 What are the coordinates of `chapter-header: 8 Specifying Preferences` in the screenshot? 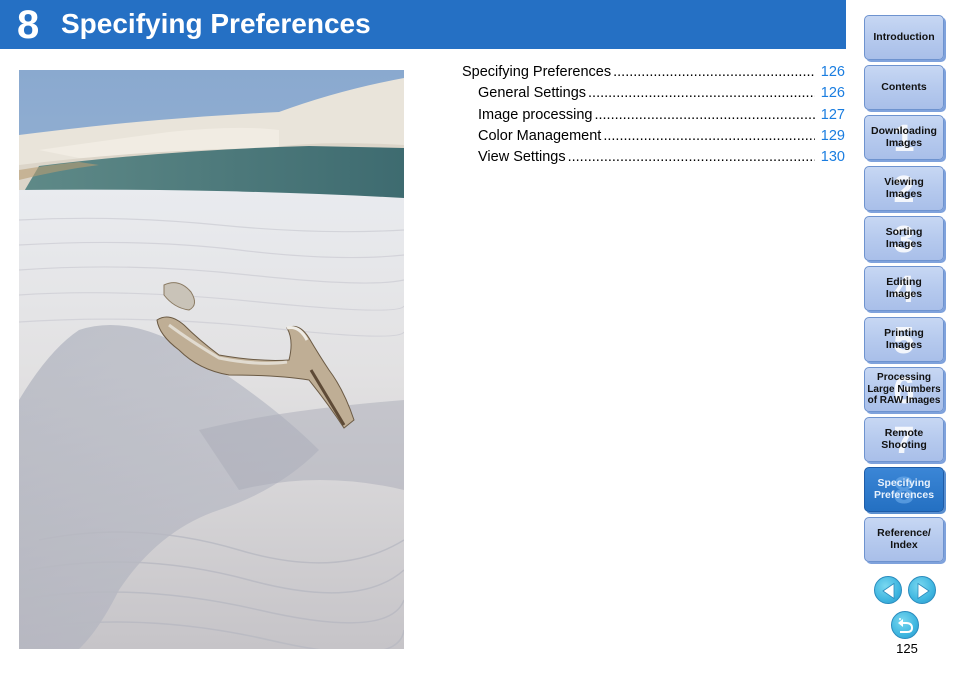 It's located at (423, 24).